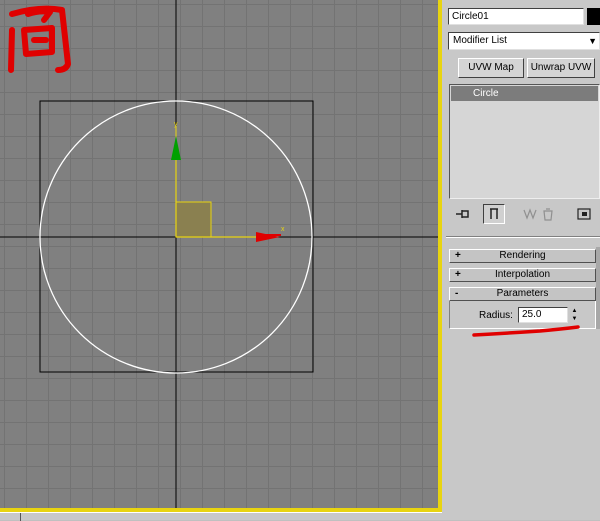  I want to click on rollout-label: Rendering, so click(522, 255).